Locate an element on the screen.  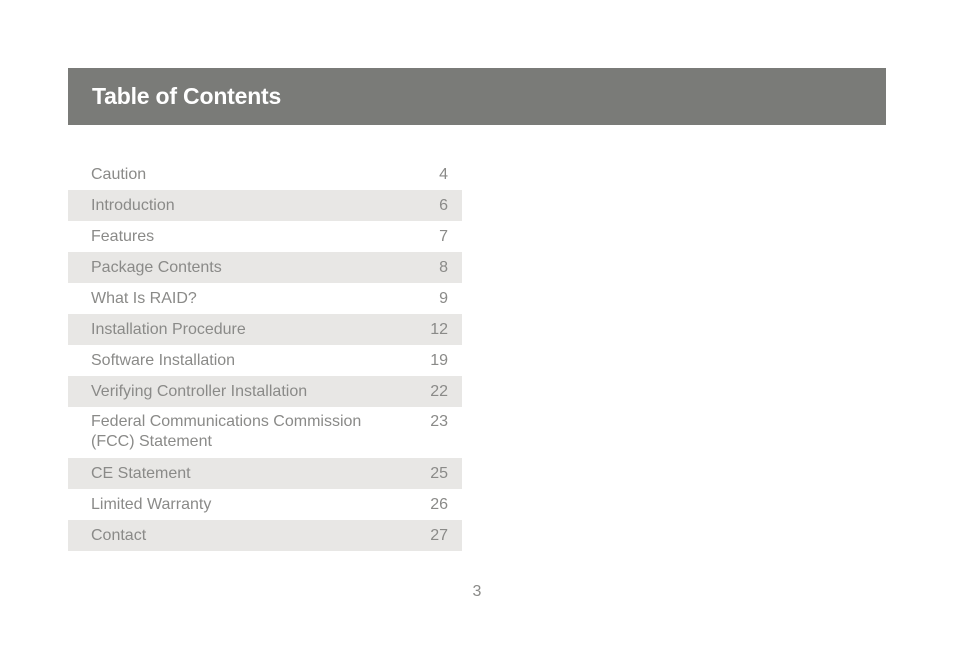
toc-label: Limited Warranty is located at coordinates (151, 504).